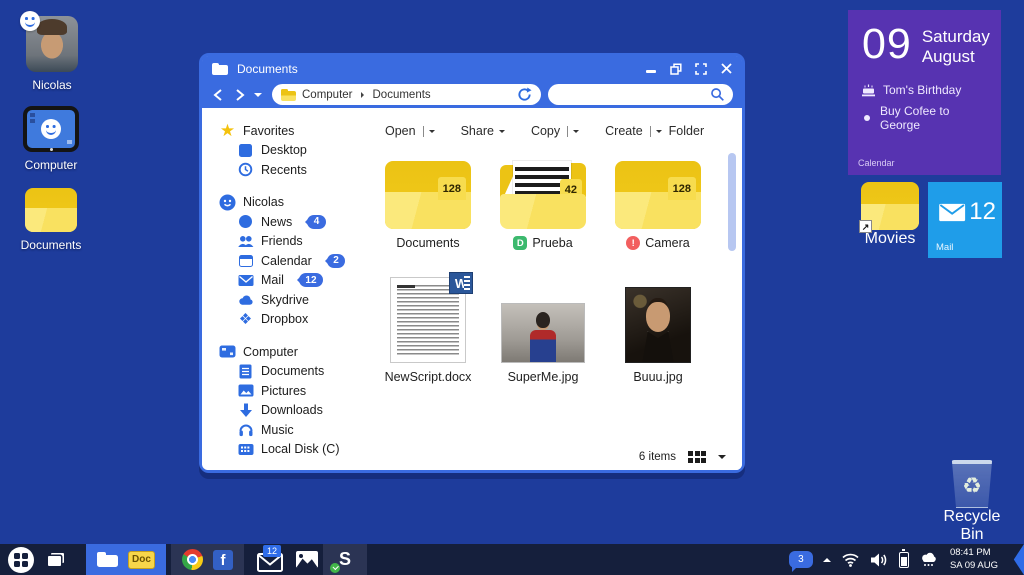 The width and height of the screenshot is (1024, 575). Describe the element at coordinates (483, 131) in the screenshot. I see `share-button: Share` at that location.